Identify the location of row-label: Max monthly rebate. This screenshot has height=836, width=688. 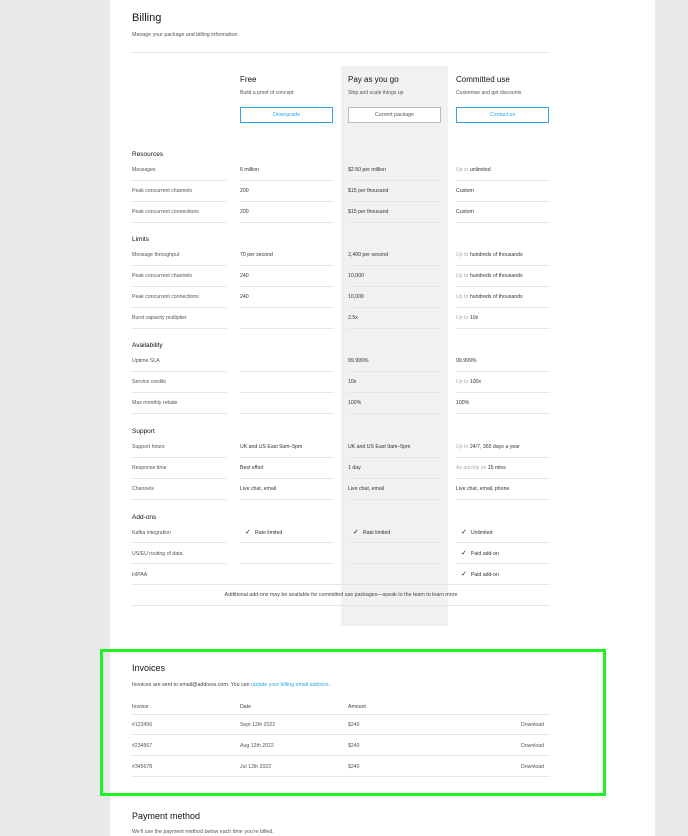
(155, 403).